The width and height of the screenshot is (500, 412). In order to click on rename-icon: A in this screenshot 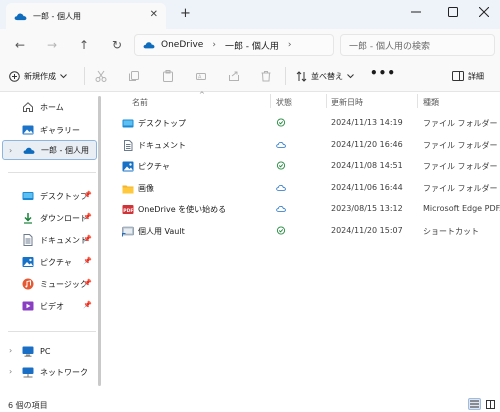, I will do `click(201, 77)`.